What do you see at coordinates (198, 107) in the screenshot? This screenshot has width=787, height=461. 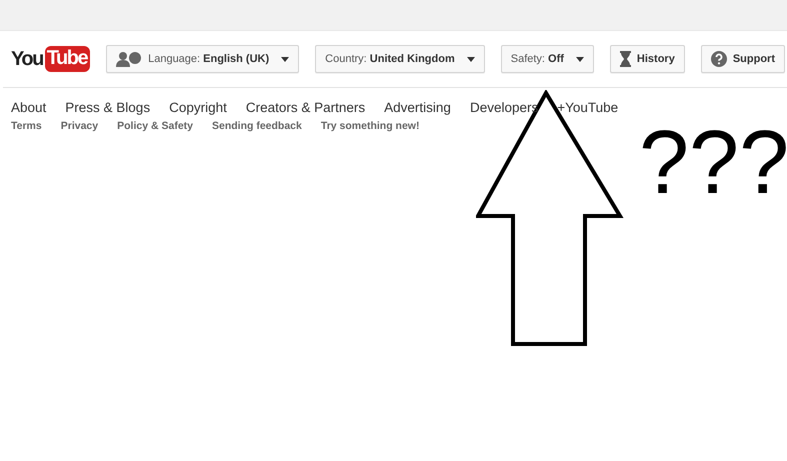 I see `footer-link: Copyright` at bounding box center [198, 107].